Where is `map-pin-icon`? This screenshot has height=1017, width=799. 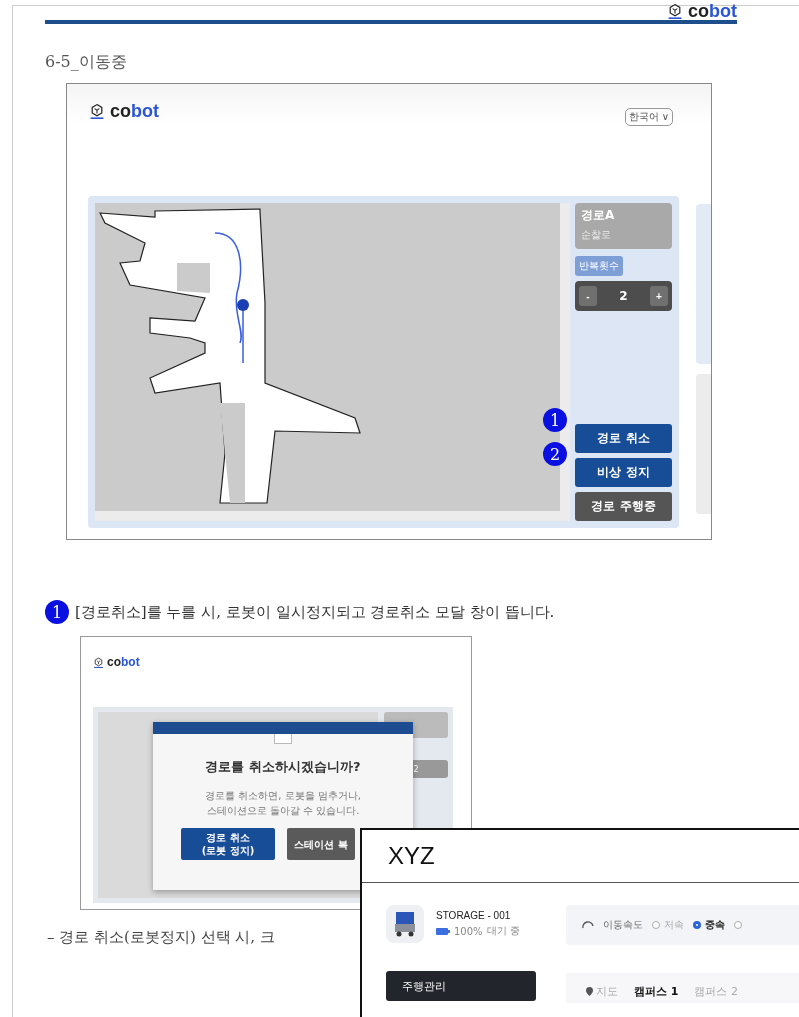 map-pin-icon is located at coordinates (589, 991).